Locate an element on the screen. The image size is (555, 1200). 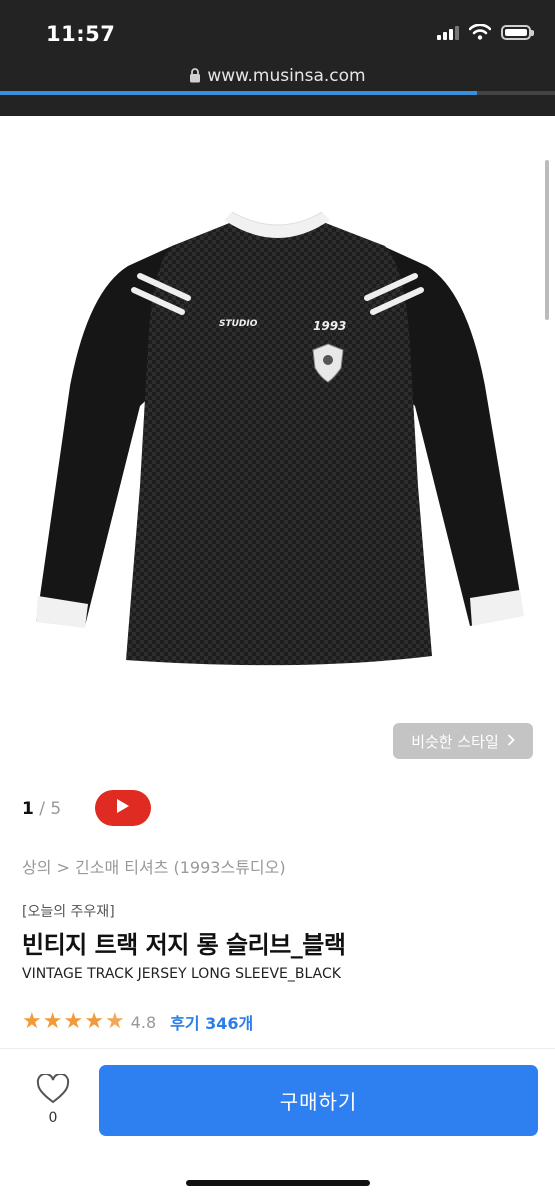
print-studio: STUDIO is located at coordinates (238, 324).